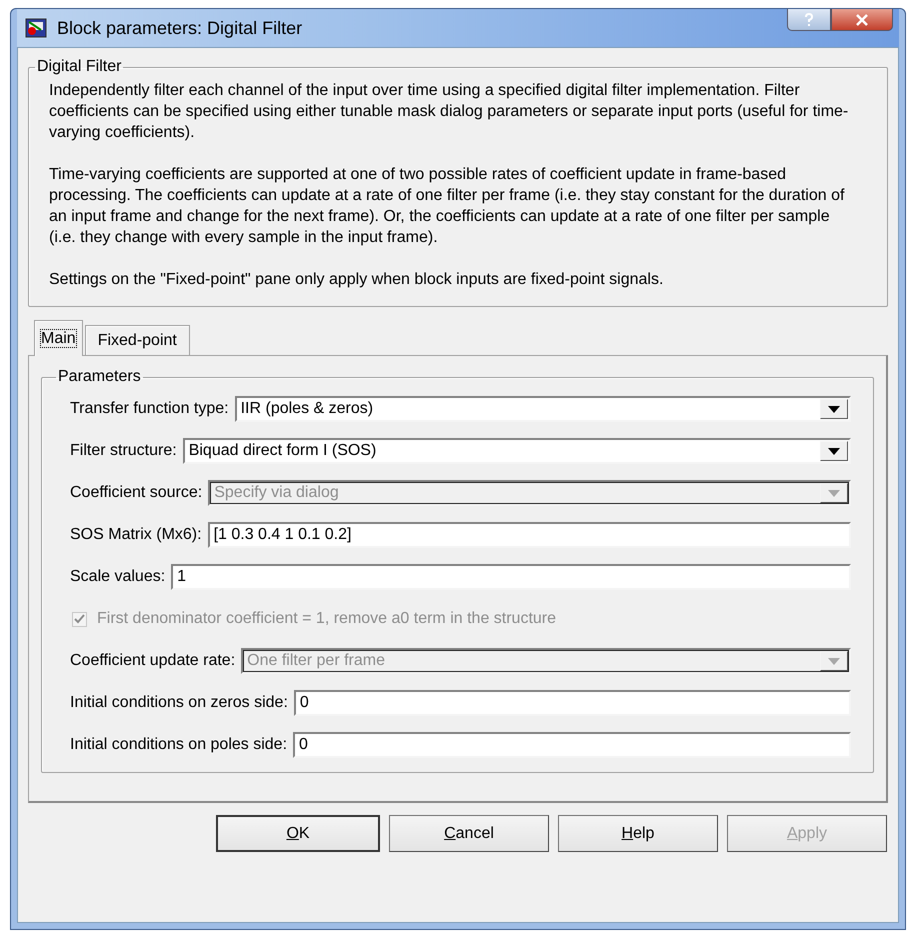 The width and height of the screenshot is (916, 937). What do you see at coordinates (79, 67) in the screenshot?
I see `group-title: Digital Filter` at bounding box center [79, 67].